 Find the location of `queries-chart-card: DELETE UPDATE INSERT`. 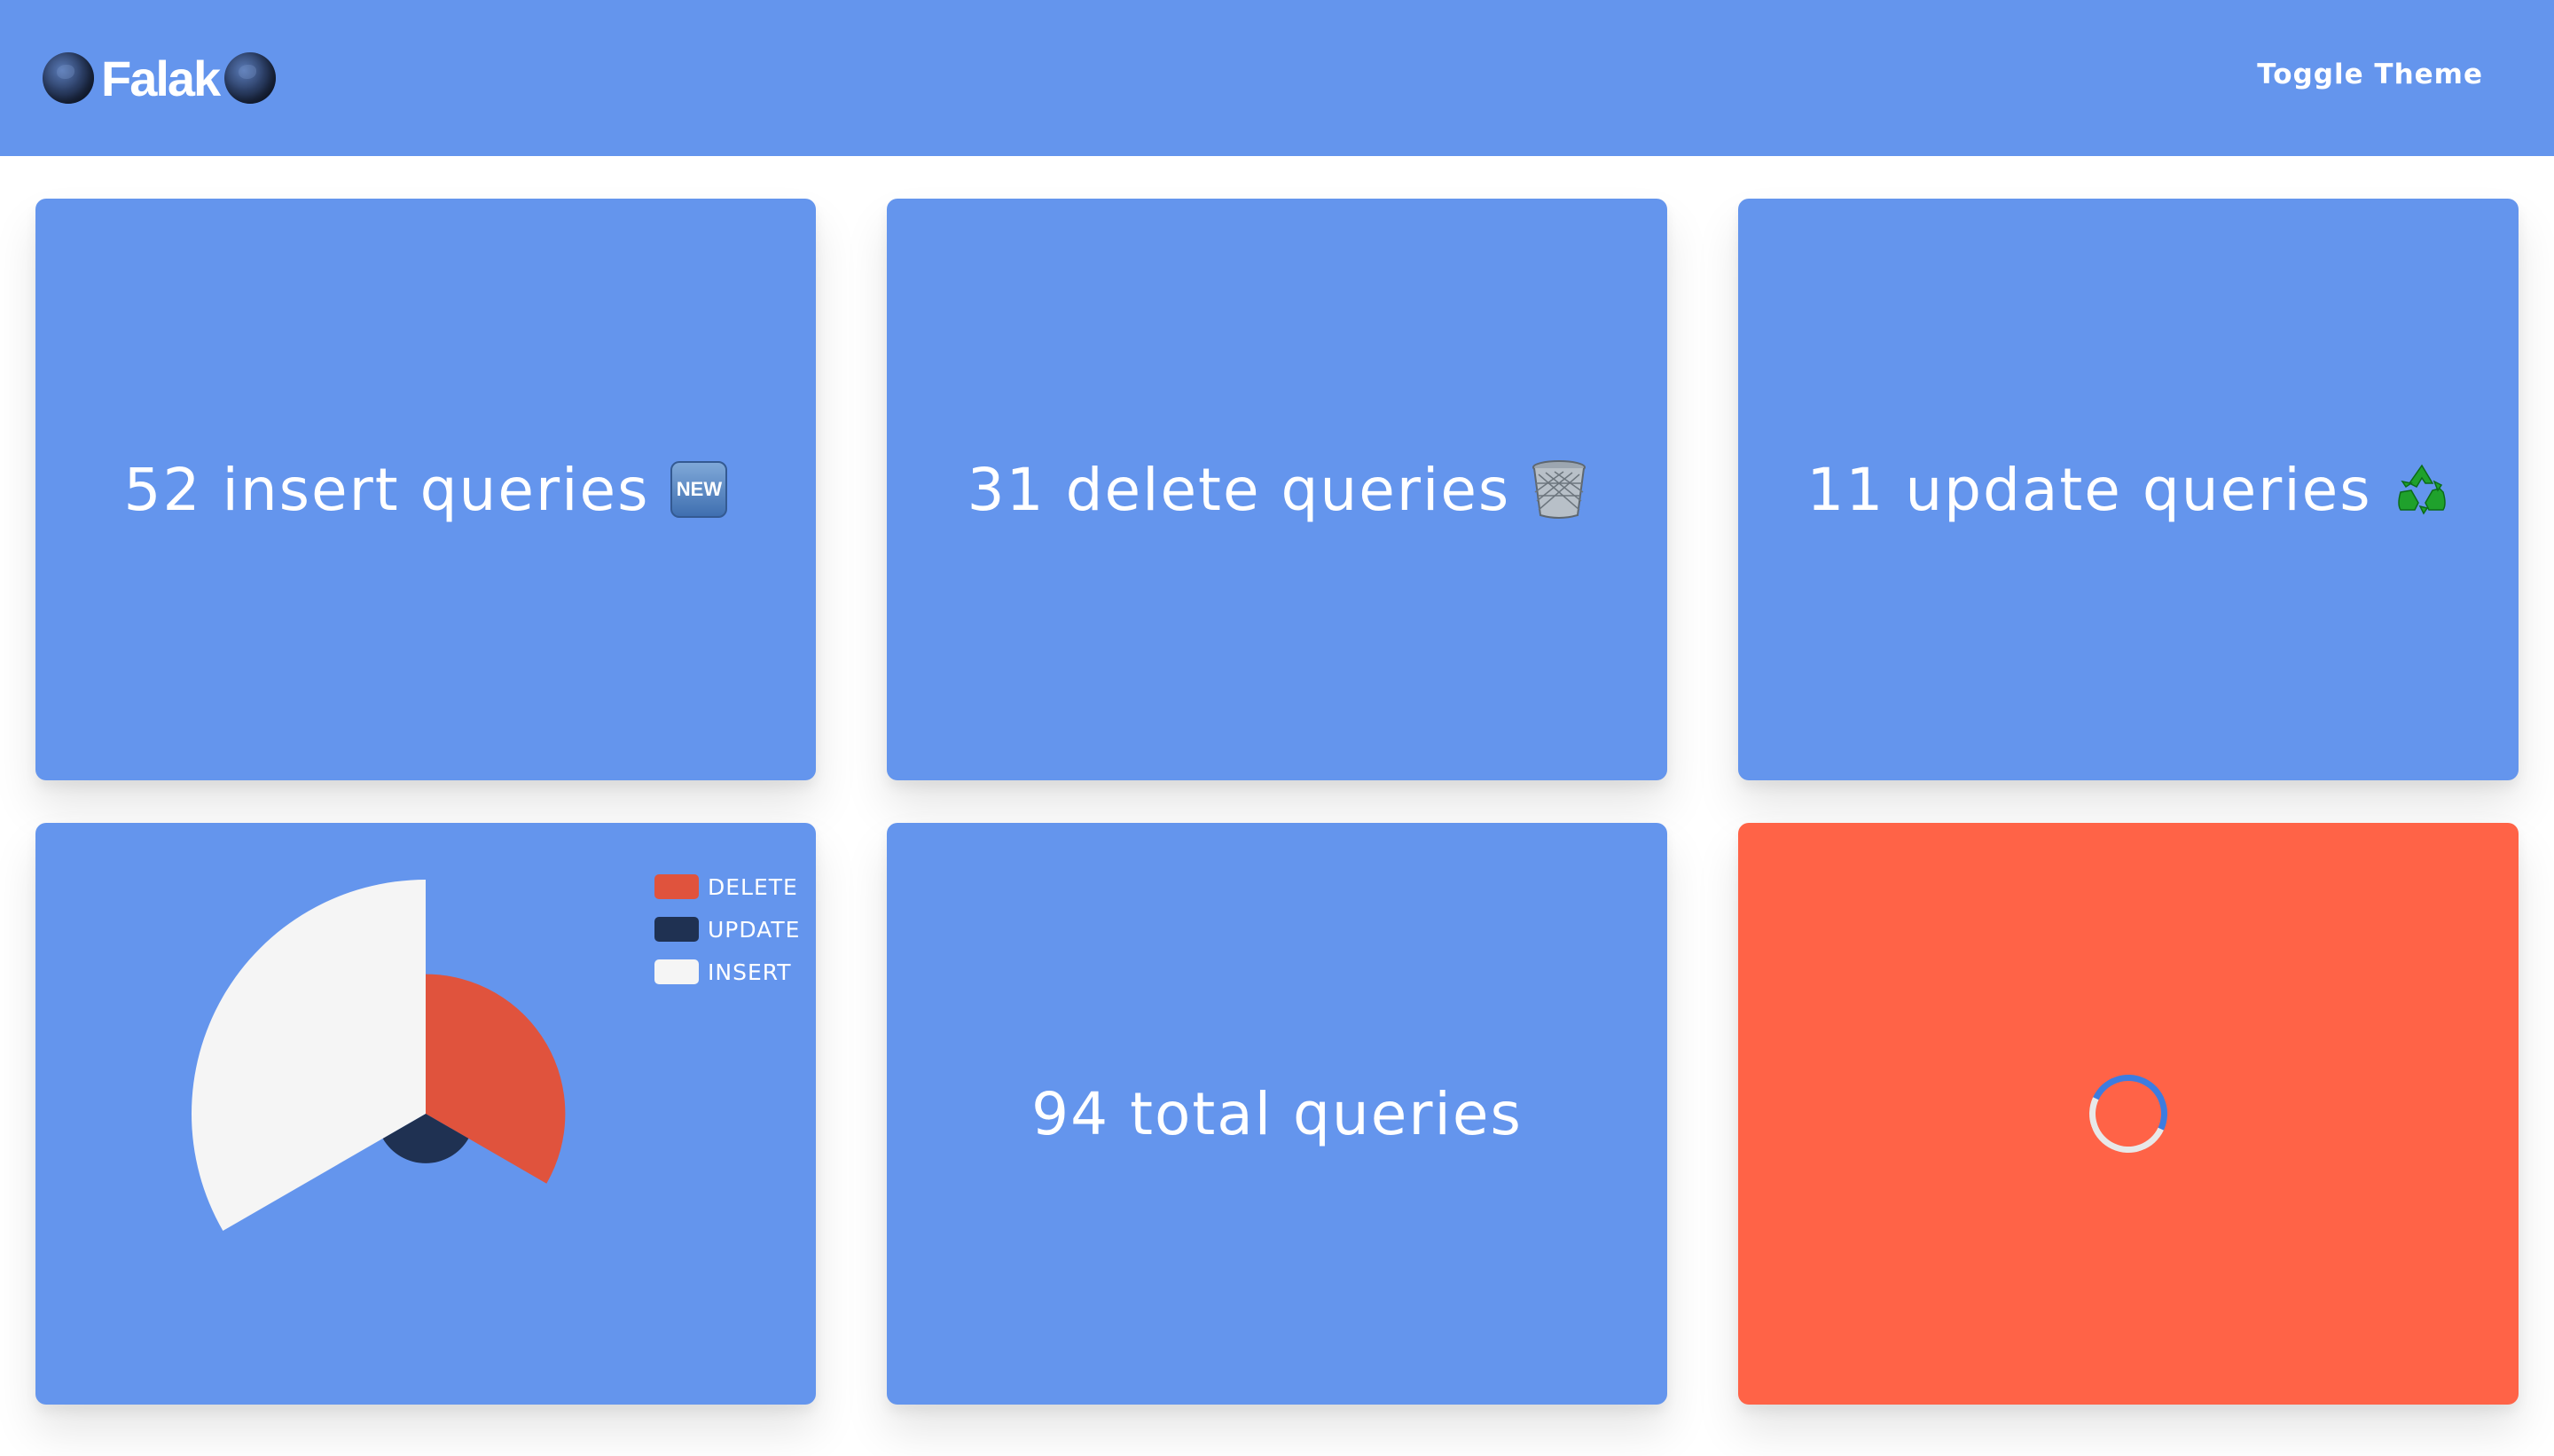

queries-chart-card: DELETE UPDATE INSERT is located at coordinates (425, 1114).